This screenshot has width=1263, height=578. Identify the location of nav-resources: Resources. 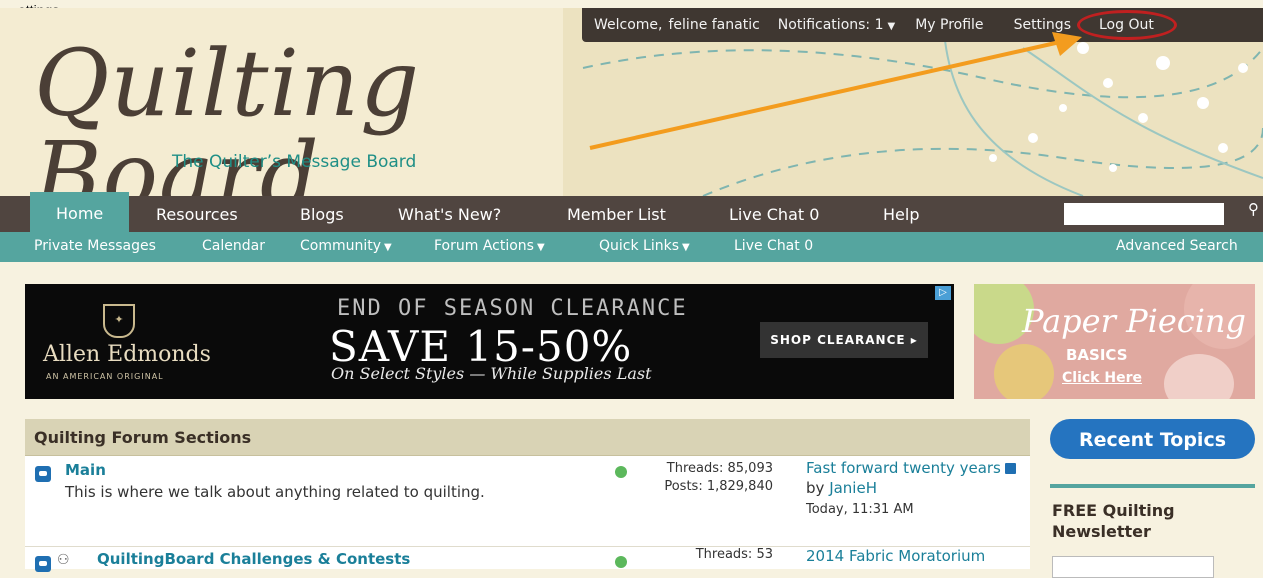
(197, 214).